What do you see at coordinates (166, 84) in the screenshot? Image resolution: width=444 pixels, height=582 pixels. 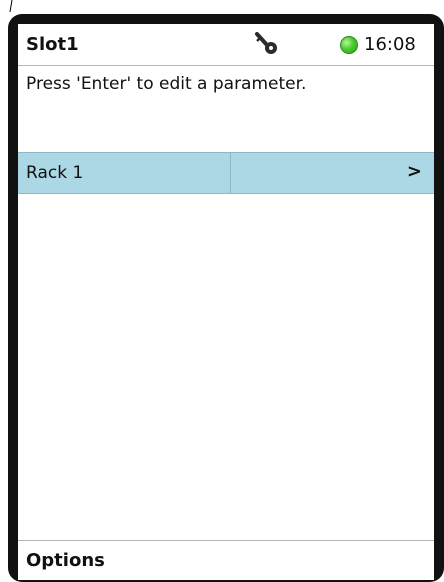 I see `instruction-text: Press 'Enter' to edit a parameter.` at bounding box center [166, 84].